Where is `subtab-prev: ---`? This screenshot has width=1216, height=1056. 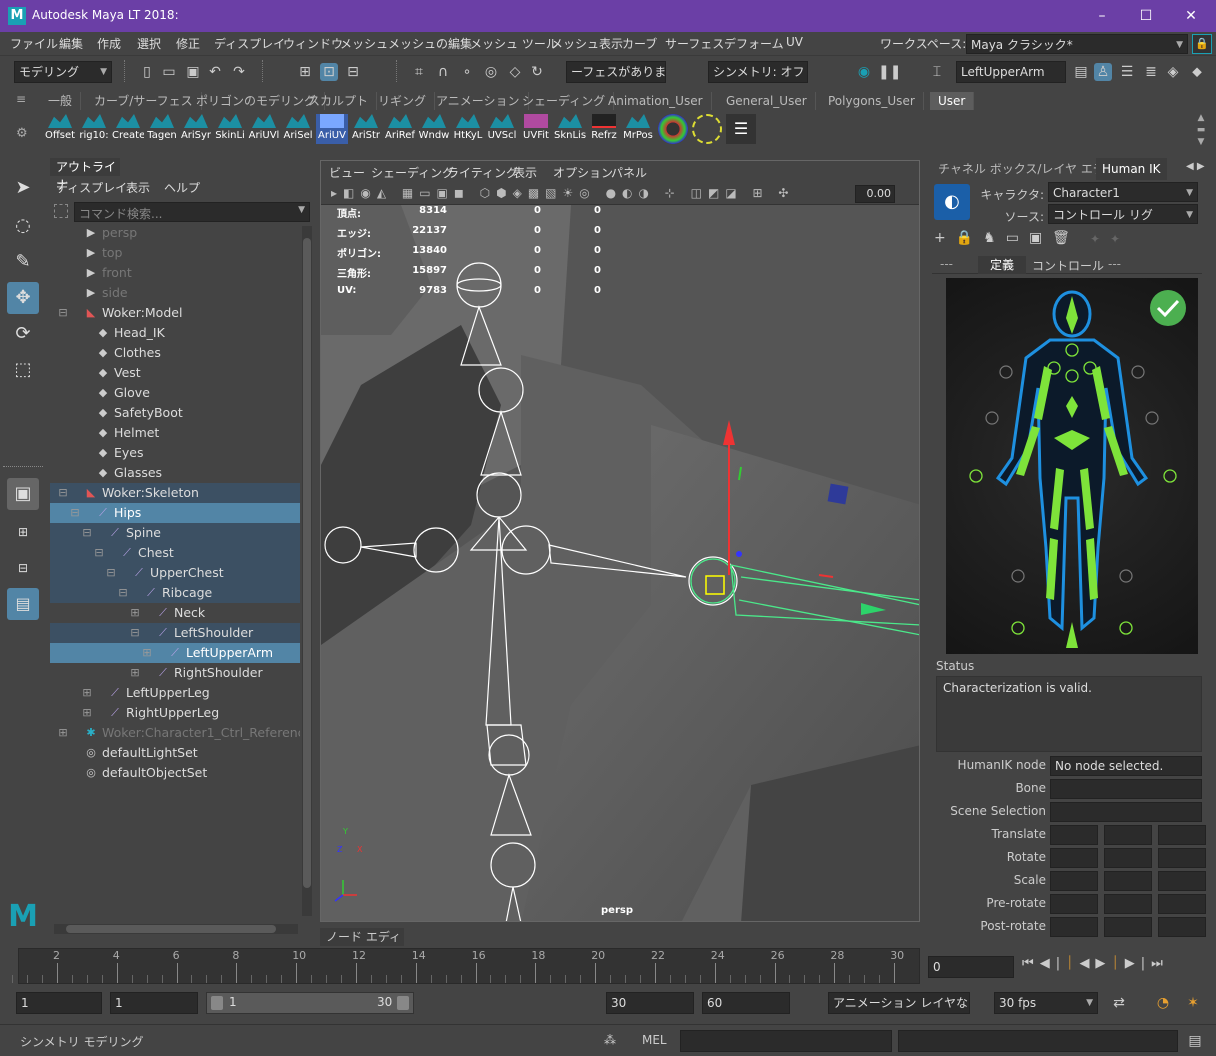 subtab-prev: --- is located at coordinates (946, 264).